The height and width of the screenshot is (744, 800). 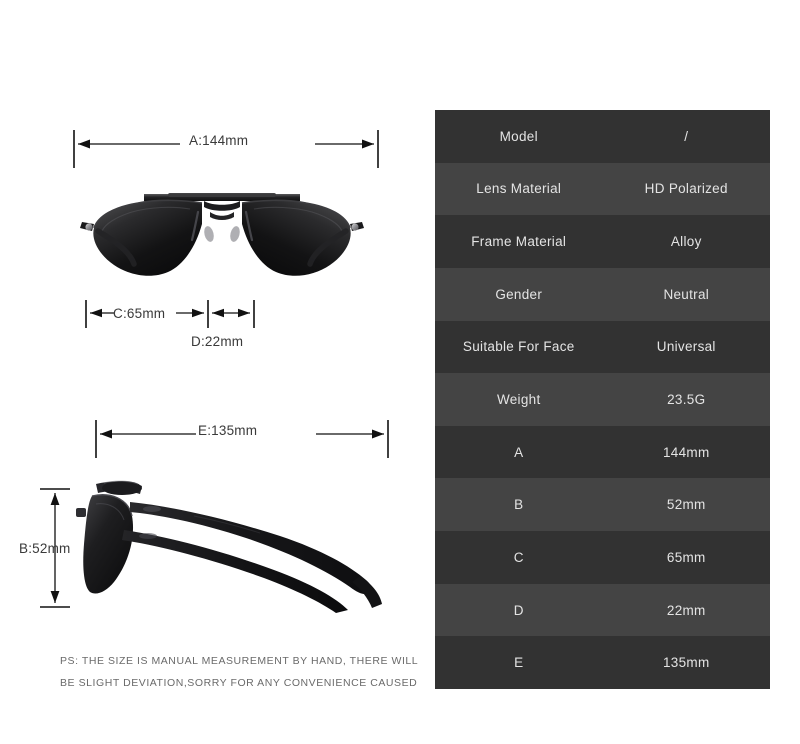 What do you see at coordinates (602, 505) in the screenshot?
I see `table-row: B 52mm` at bounding box center [602, 505].